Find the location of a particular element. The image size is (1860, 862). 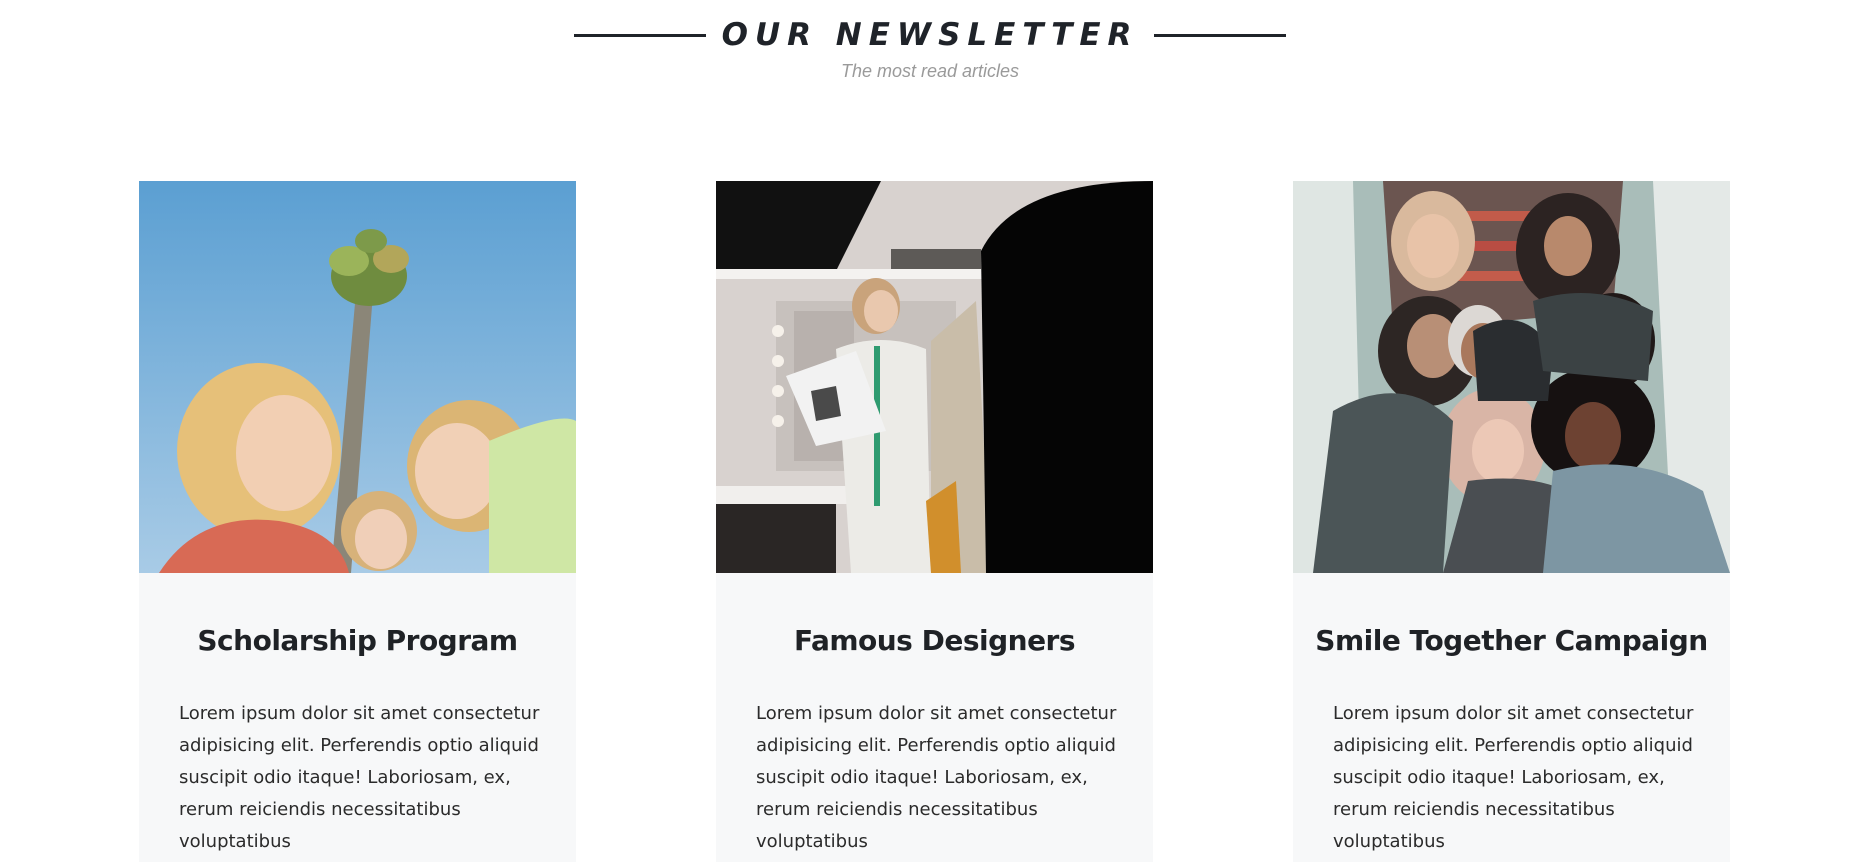

girls-palm-photo is located at coordinates (357, 377).